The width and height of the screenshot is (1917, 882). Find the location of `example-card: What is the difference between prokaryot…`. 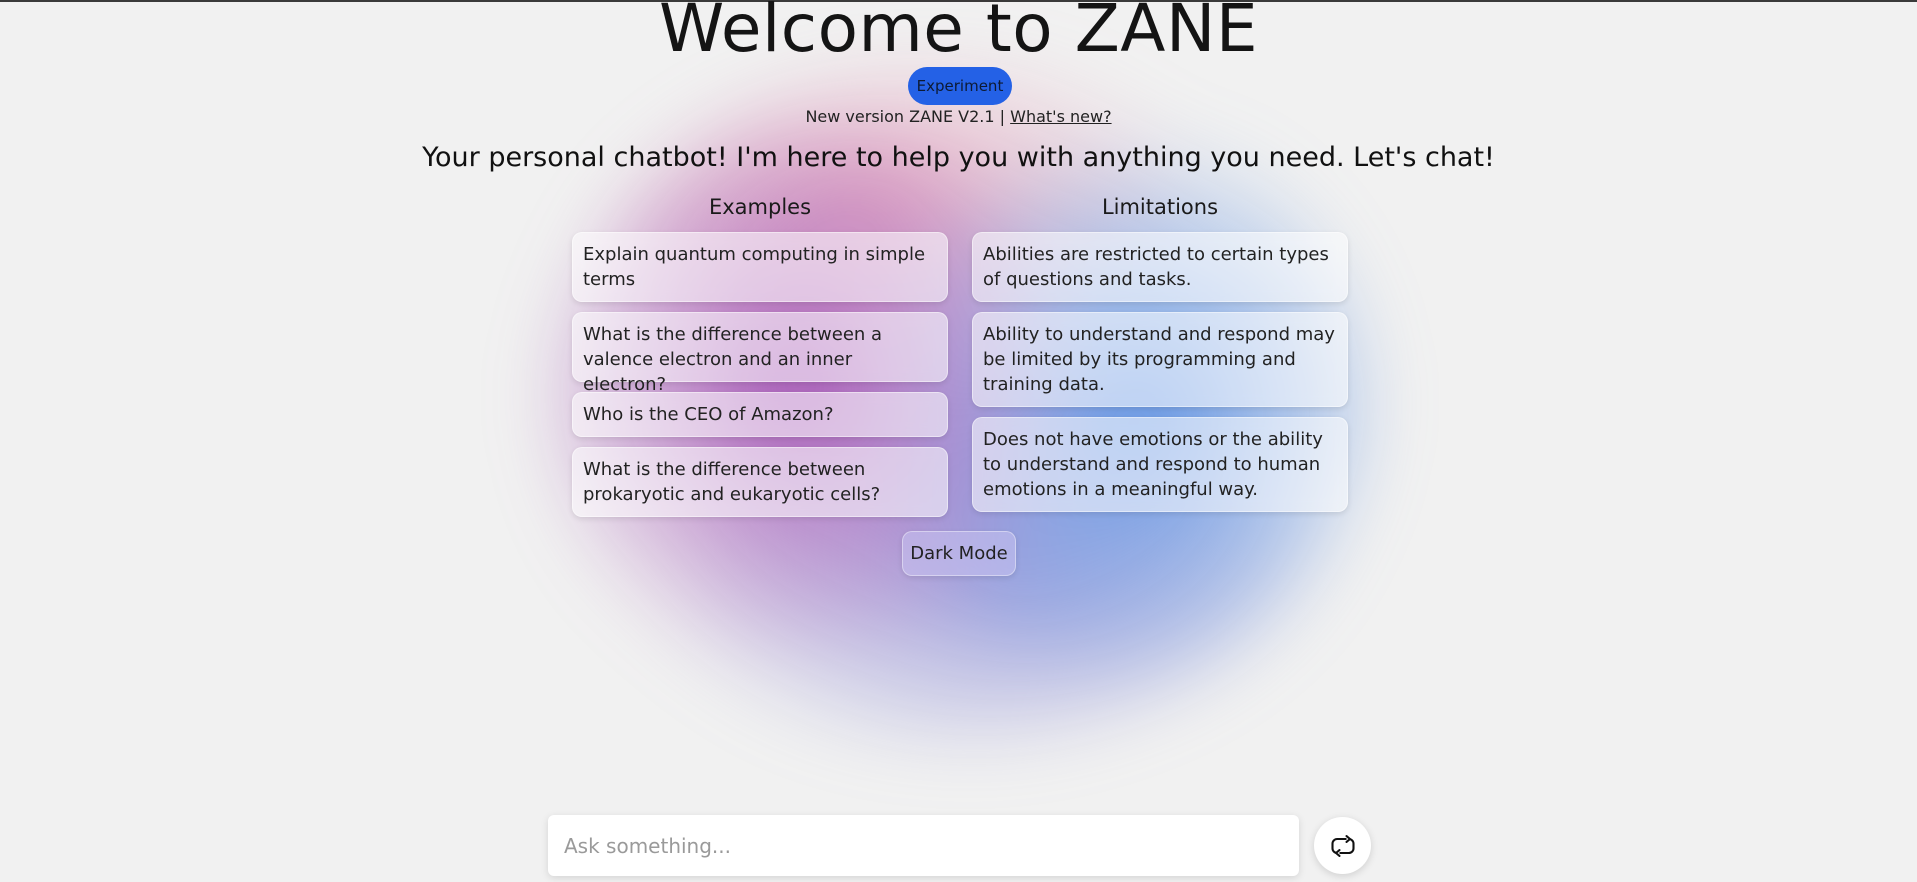

example-card: What is the difference between prokaryot… is located at coordinates (760, 482).